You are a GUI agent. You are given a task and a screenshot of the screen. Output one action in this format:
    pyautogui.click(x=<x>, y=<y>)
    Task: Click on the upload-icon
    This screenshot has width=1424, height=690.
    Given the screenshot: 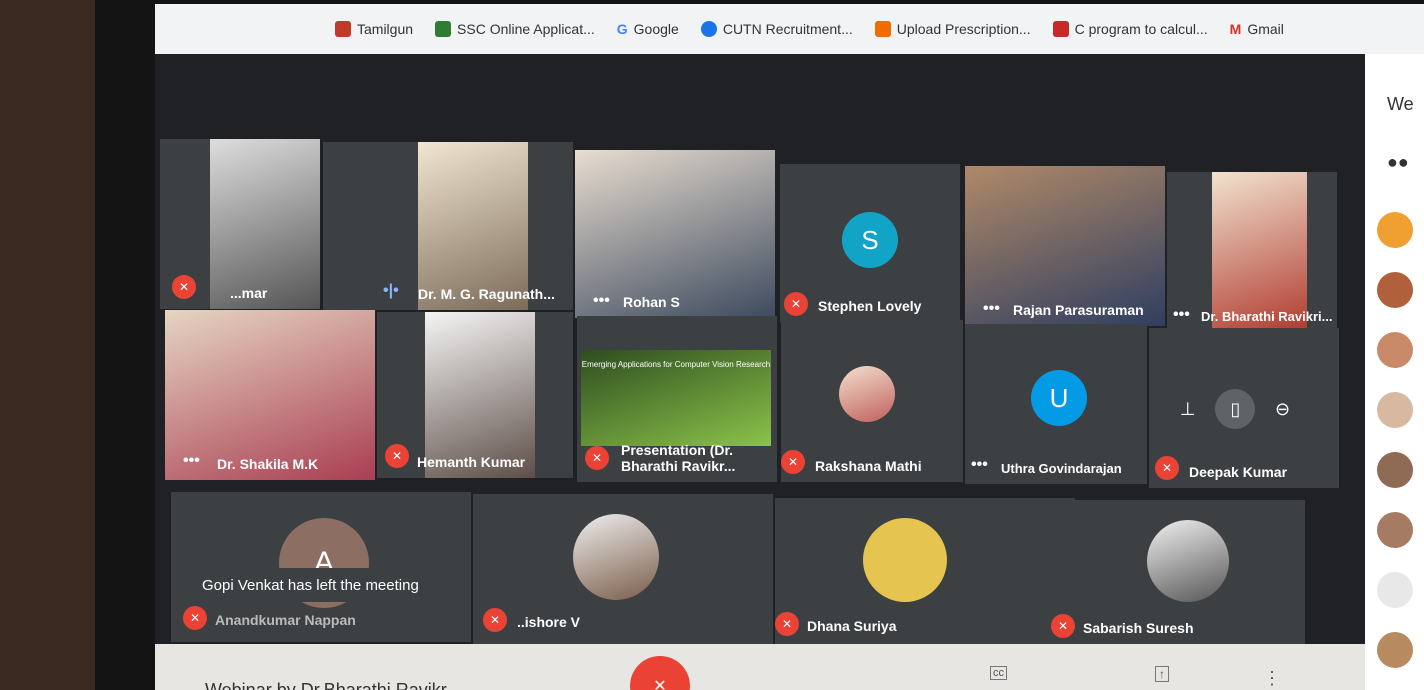 What is the action you would take?
    pyautogui.click(x=882, y=29)
    